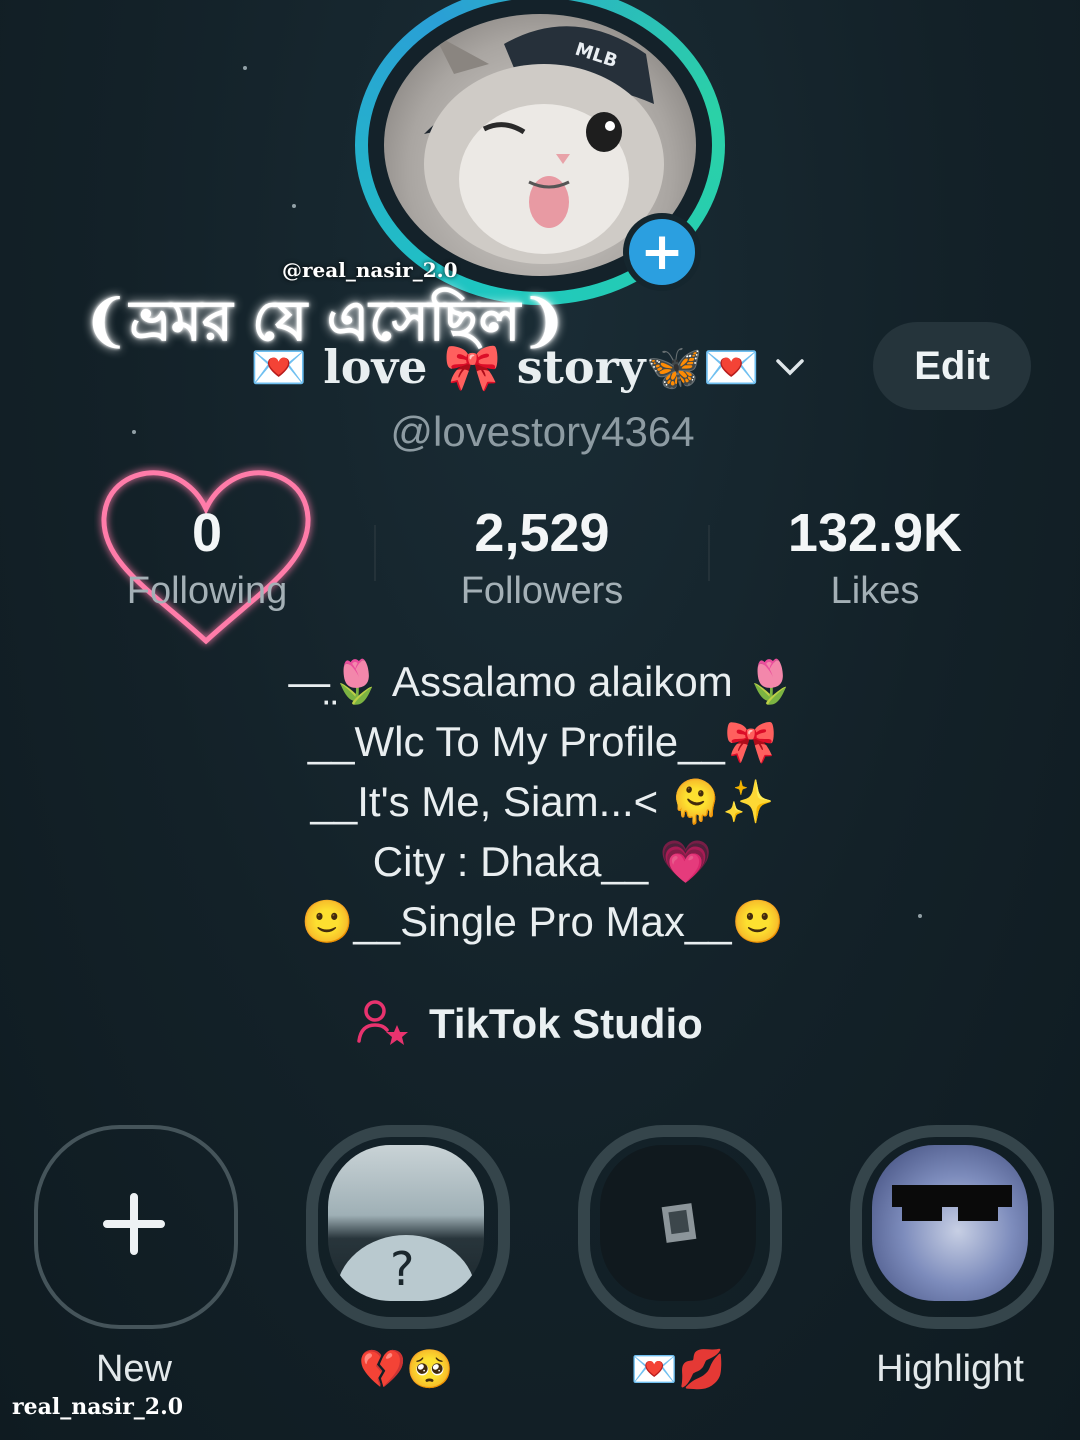 The image size is (1080, 1440). Describe the element at coordinates (790, 367) in the screenshot. I see `chevron-down-icon` at that location.